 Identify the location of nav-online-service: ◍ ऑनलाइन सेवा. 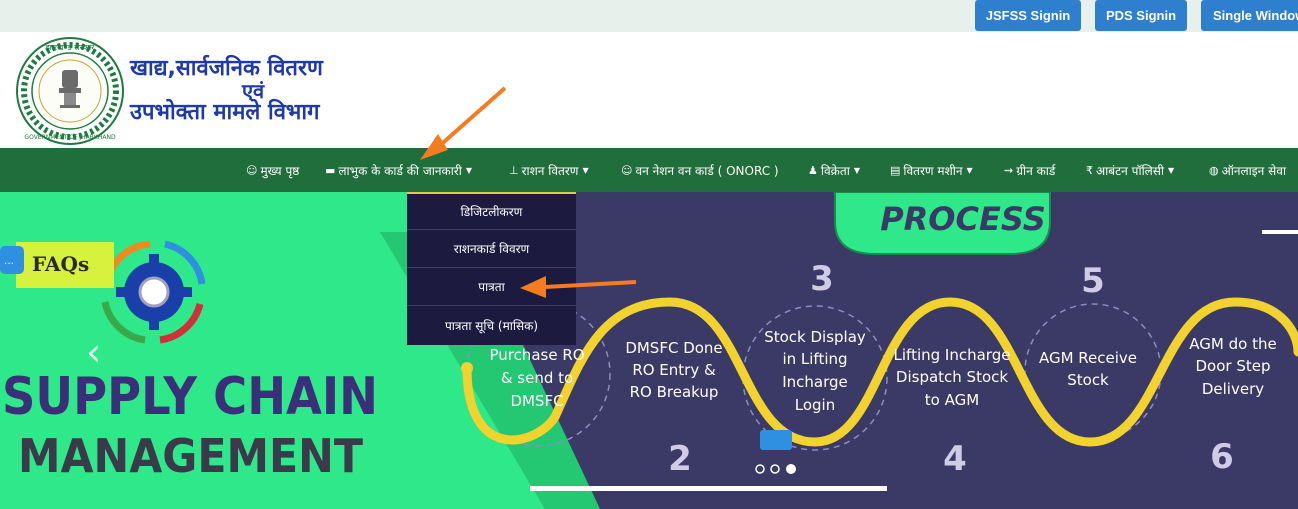
(1247, 170).